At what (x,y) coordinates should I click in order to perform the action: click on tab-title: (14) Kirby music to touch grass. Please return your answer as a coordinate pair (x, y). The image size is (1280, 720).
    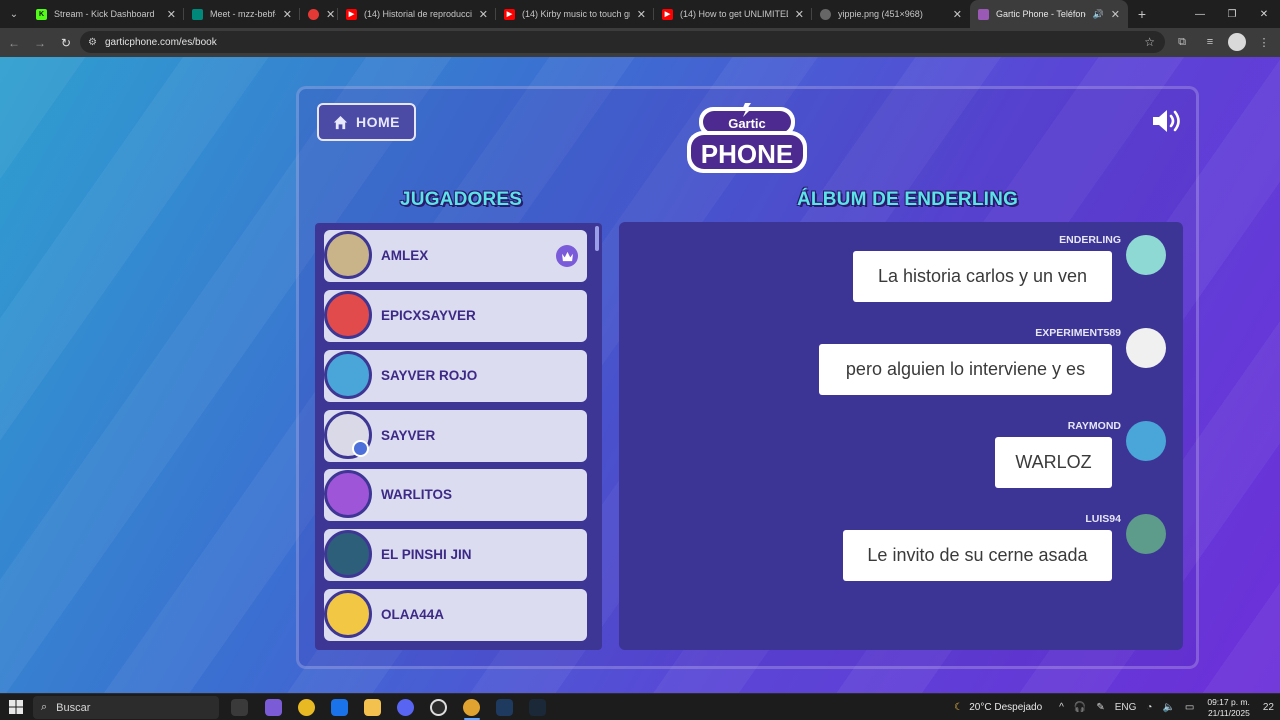
    Looking at the image, I should click on (576, 14).